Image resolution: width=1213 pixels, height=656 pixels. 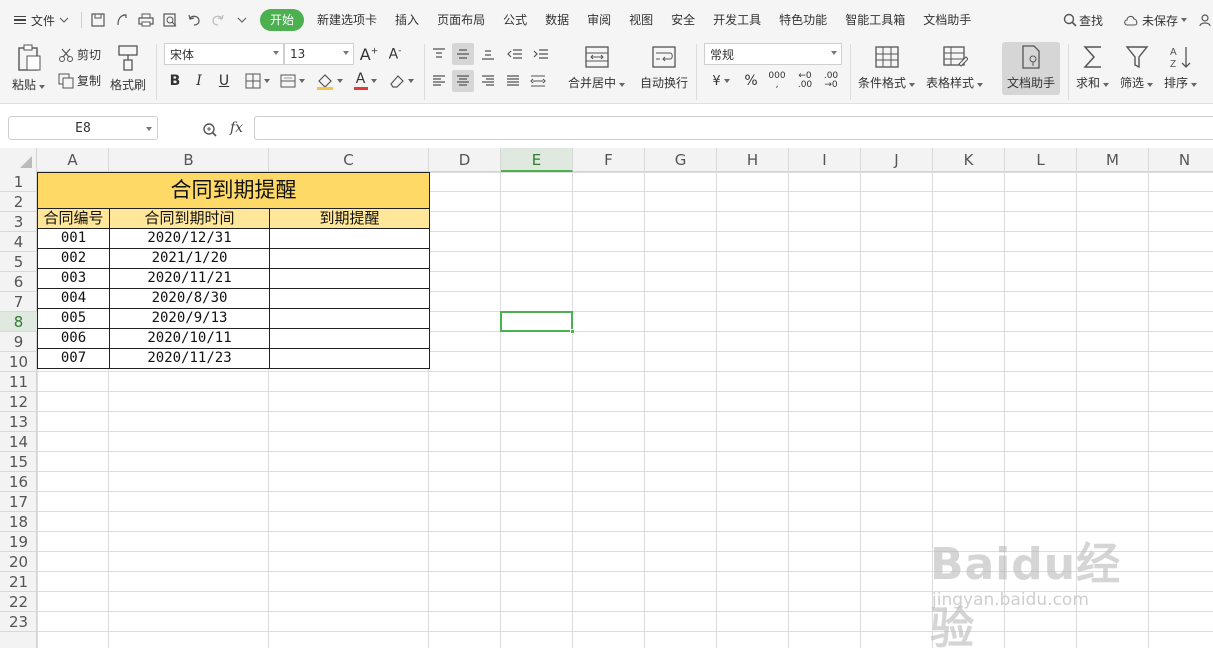 I want to click on user-button, so click(x=1206, y=20).